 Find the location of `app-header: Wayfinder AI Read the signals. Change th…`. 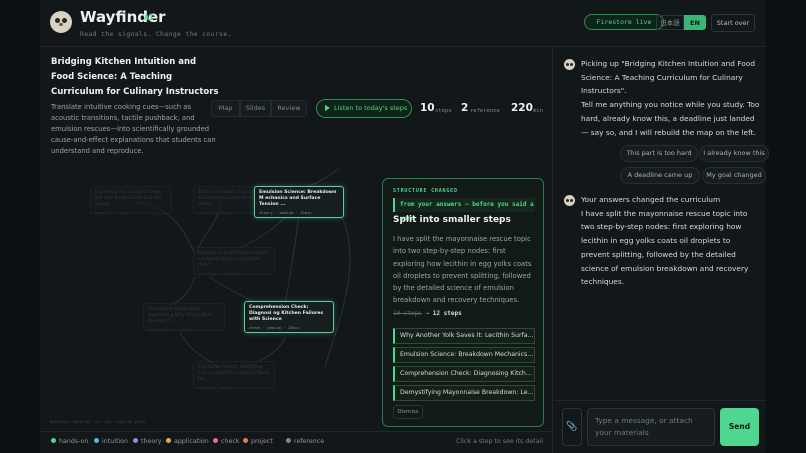

app-header: Wayfinder AI Read the signals. Change th… is located at coordinates (403, 23).